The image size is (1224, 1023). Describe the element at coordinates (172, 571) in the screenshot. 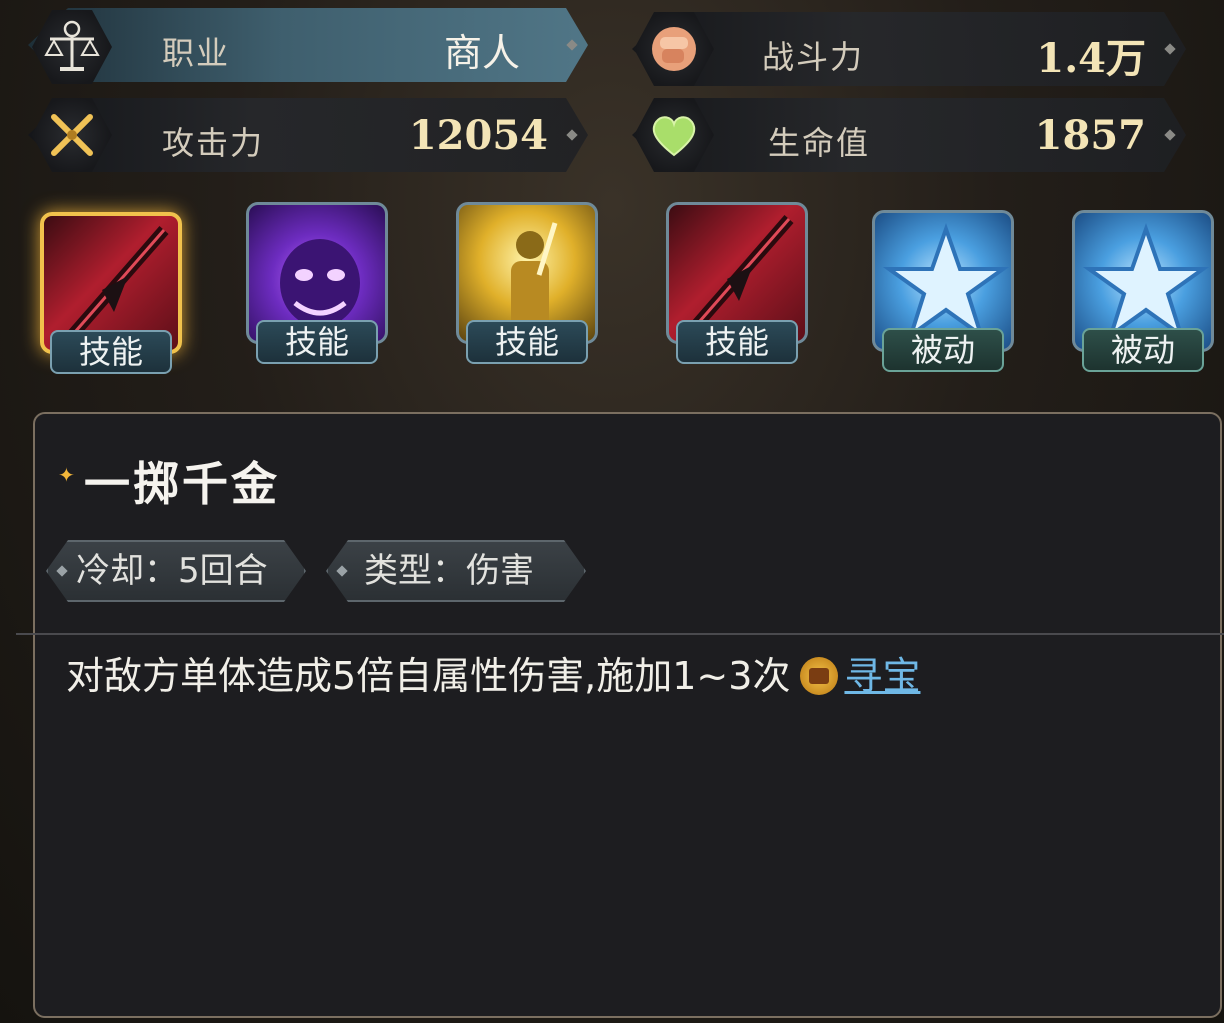

I see `cooldown-text: 冷却：5回合` at that location.